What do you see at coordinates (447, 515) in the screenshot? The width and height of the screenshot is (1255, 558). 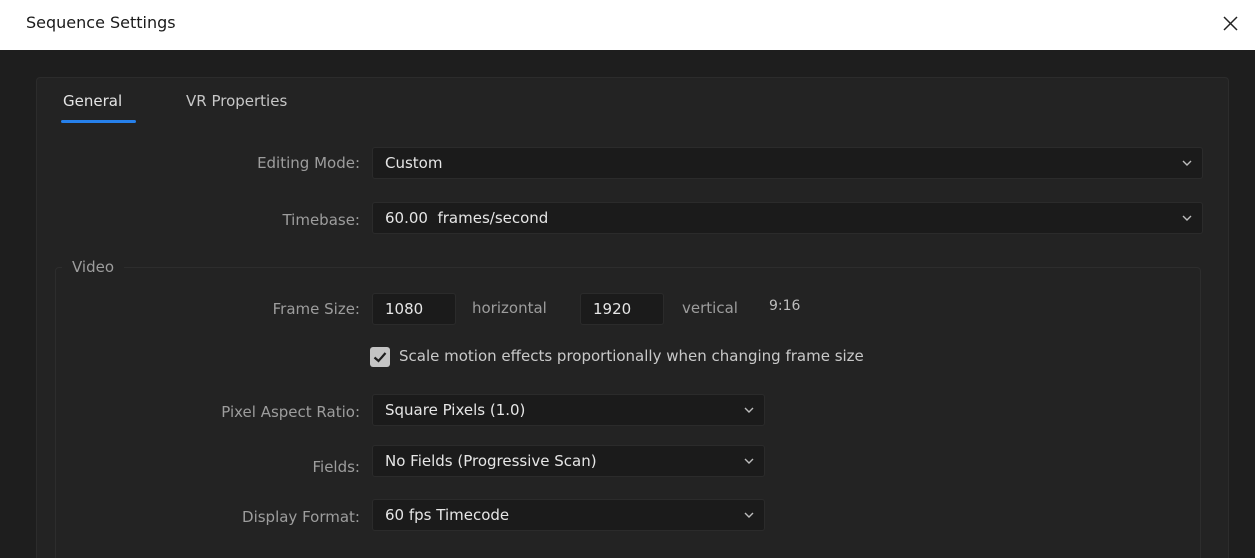 I see `display-format-value: 60 fps Timecode` at bounding box center [447, 515].